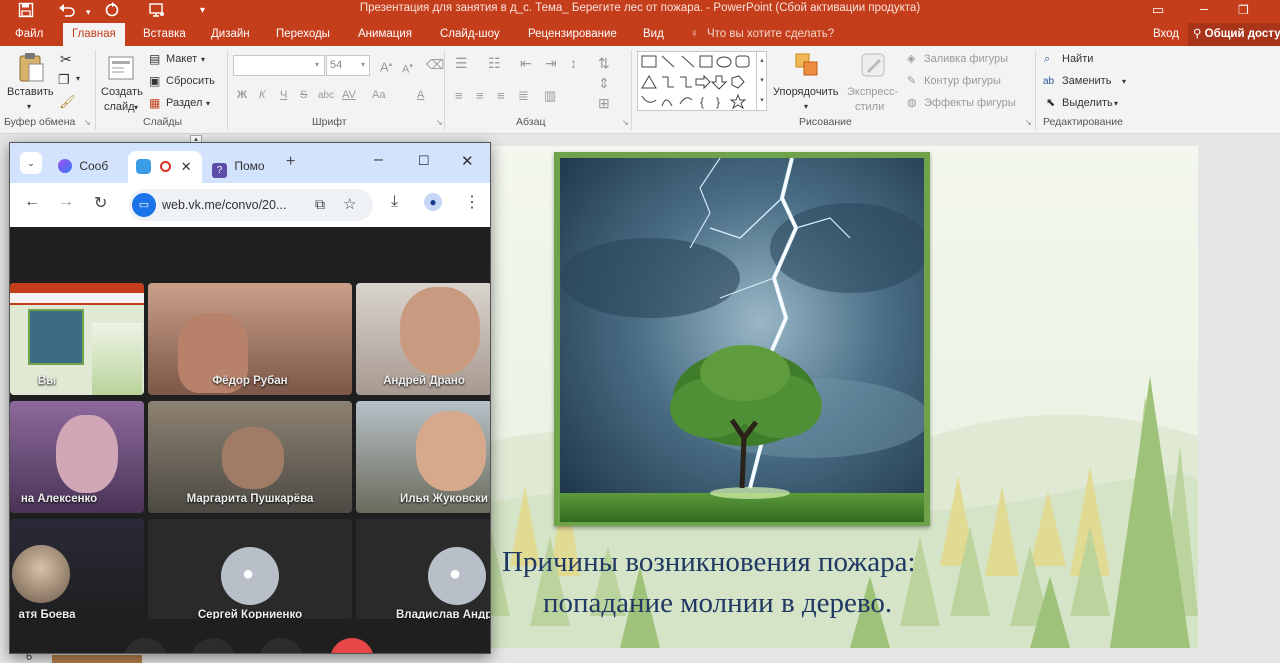 The height and width of the screenshot is (663, 1280). I want to click on download-icon: ⤓, so click(394, 202).